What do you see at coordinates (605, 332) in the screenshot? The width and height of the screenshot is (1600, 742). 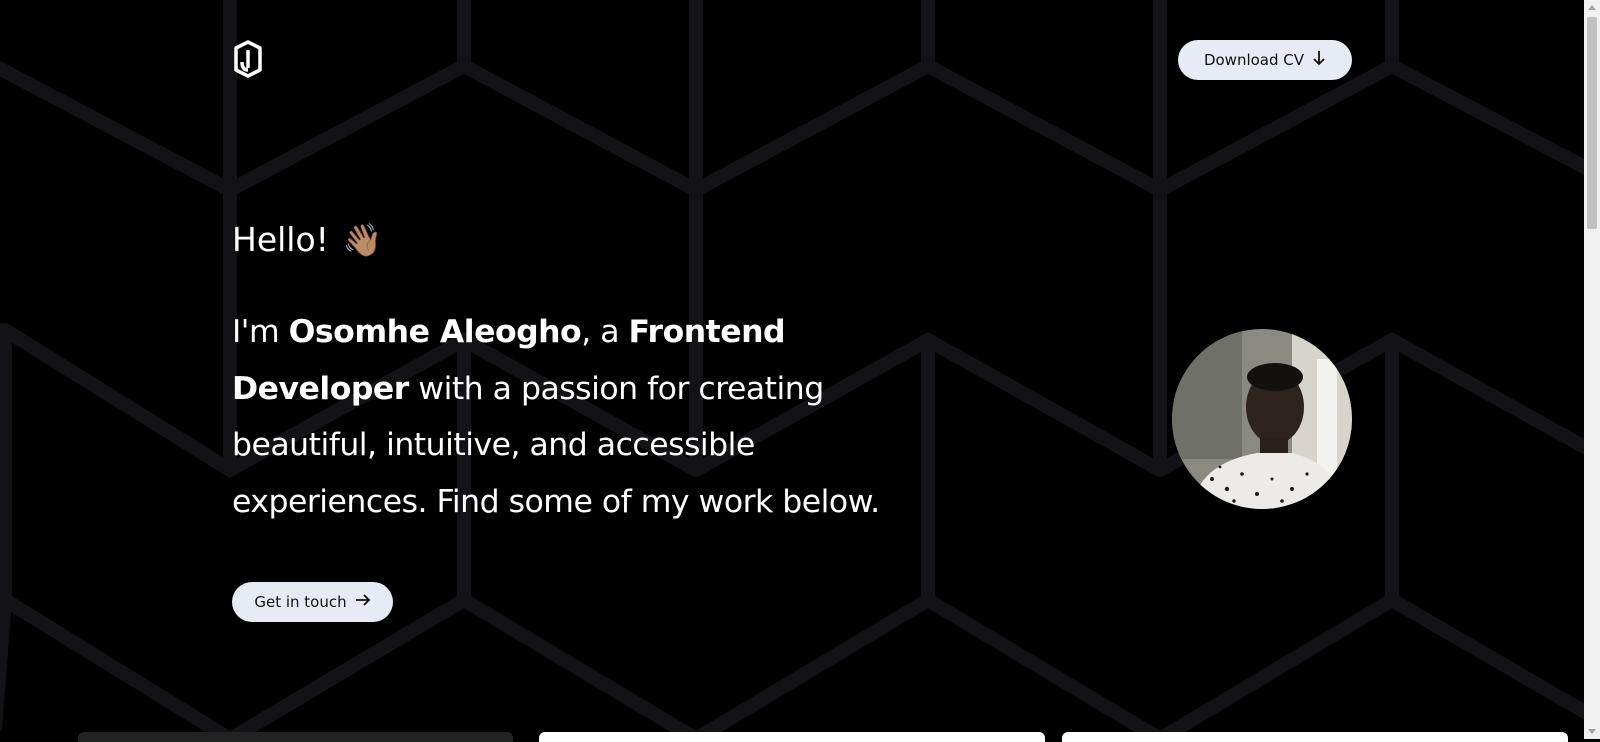 I see `intro-mid: , a` at bounding box center [605, 332].